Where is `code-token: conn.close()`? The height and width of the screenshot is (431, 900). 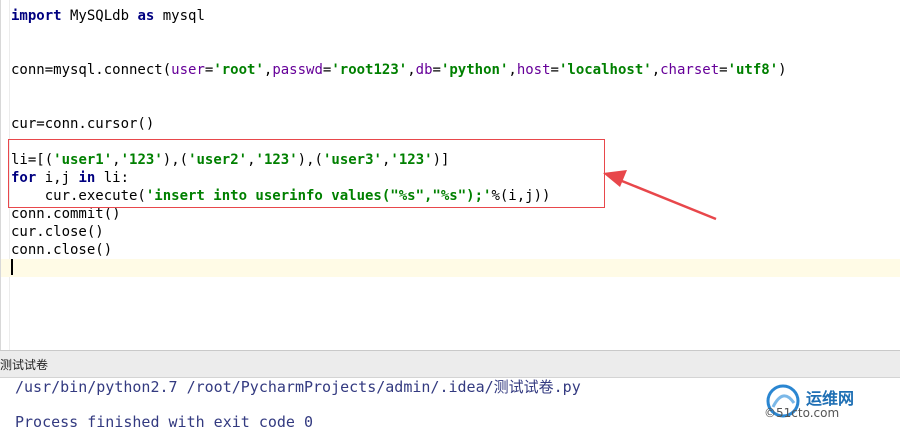
code-token: conn.close() is located at coordinates (62, 250).